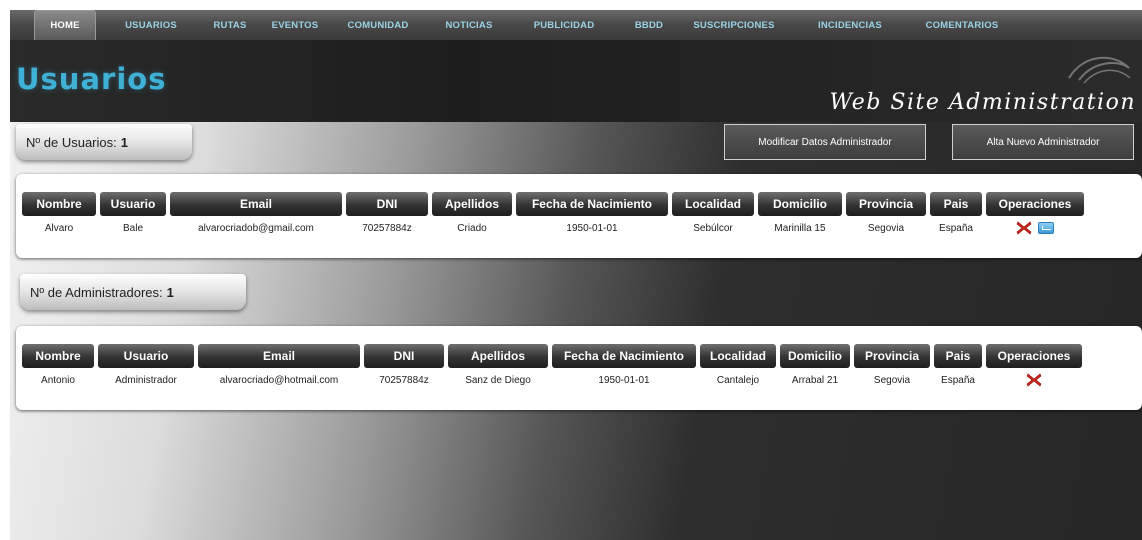  What do you see at coordinates (1046, 228) in the screenshot?
I see `mail-icon` at bounding box center [1046, 228].